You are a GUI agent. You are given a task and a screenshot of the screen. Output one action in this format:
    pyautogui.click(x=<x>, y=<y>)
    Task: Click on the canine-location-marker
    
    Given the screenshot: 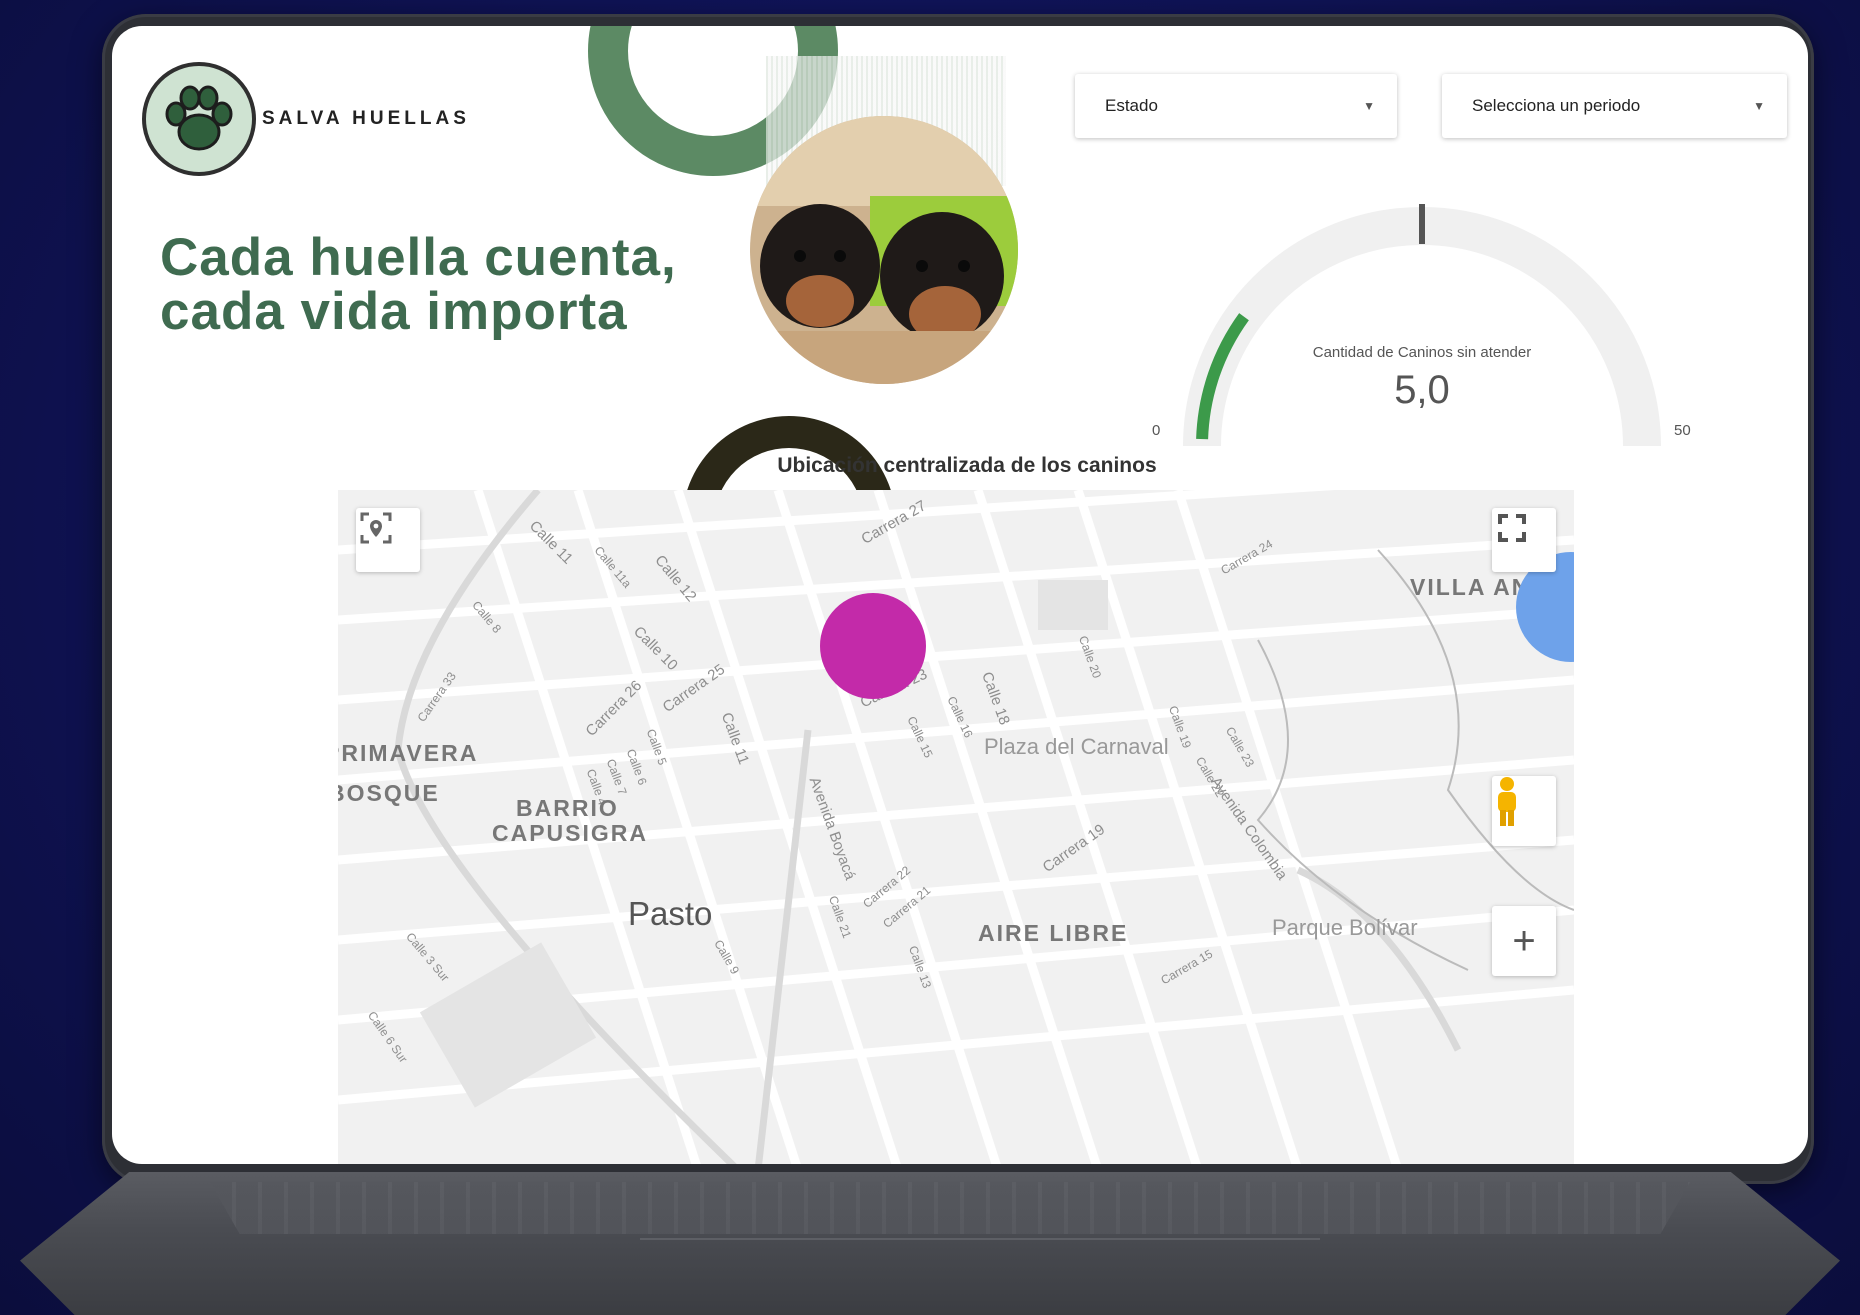 What is the action you would take?
    pyautogui.click(x=873, y=646)
    